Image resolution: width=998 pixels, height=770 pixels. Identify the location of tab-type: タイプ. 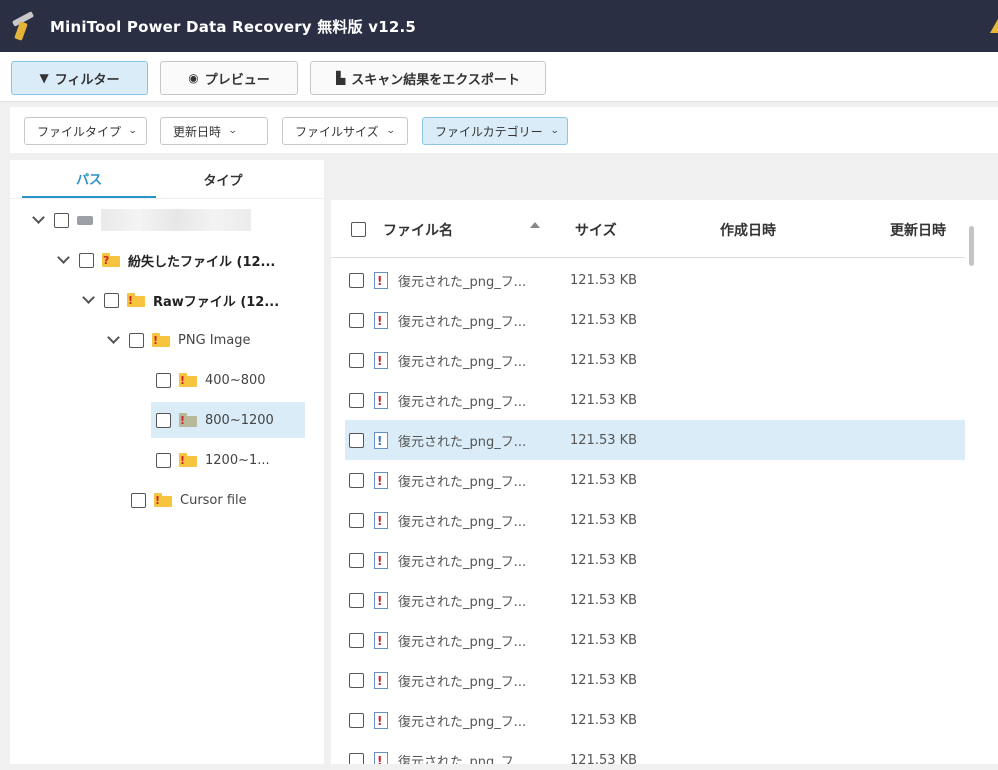
(223, 179).